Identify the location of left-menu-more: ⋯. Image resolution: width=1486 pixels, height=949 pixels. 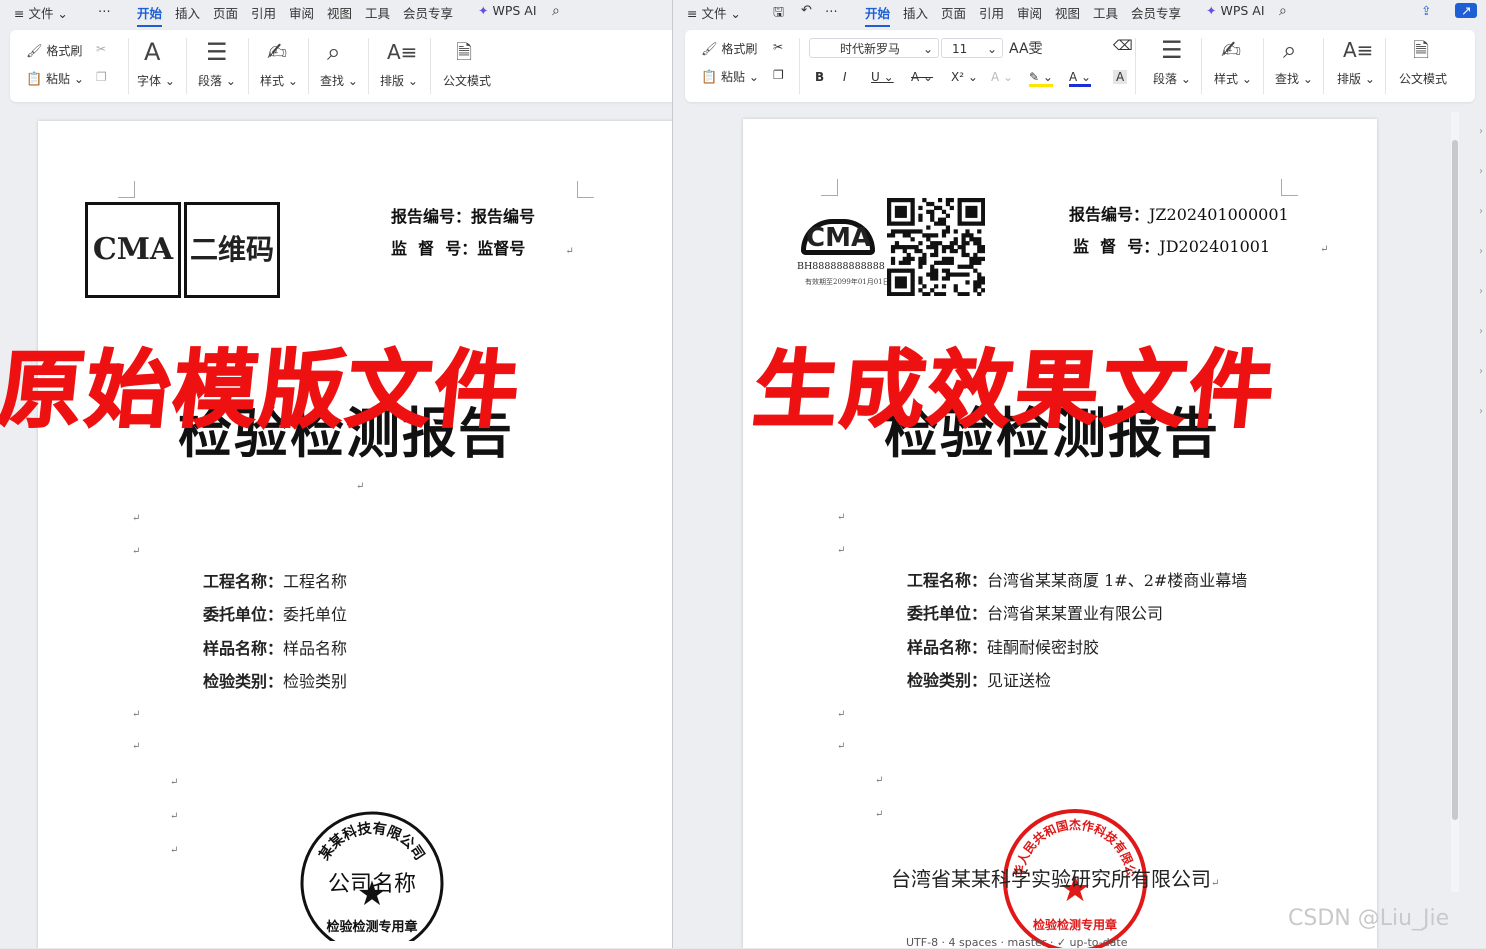
(104, 10).